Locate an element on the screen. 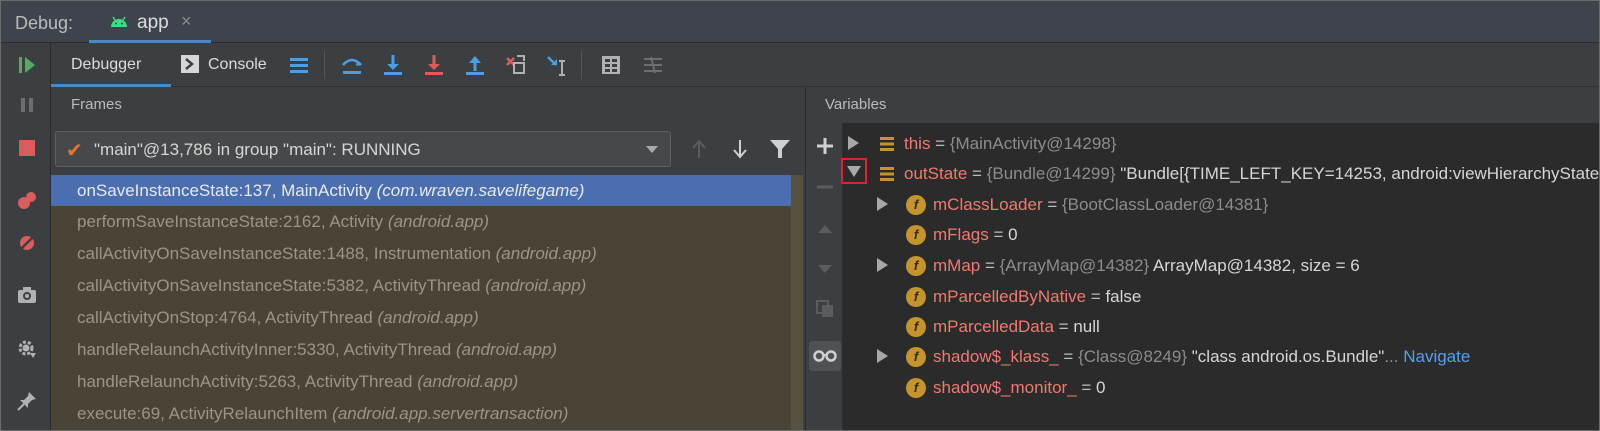 The height and width of the screenshot is (431, 1600). step-into-icon is located at coordinates (434, 65).